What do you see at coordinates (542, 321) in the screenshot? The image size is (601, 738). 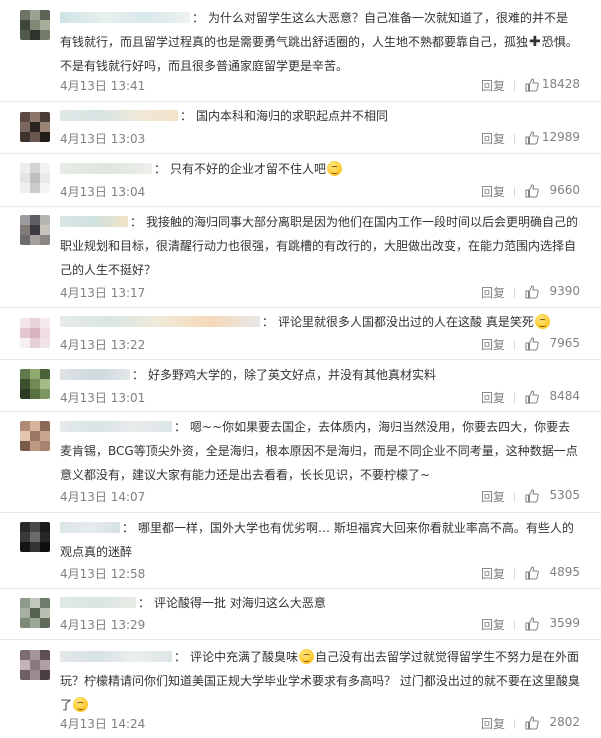 I see `laugh-emoji-icon` at bounding box center [542, 321].